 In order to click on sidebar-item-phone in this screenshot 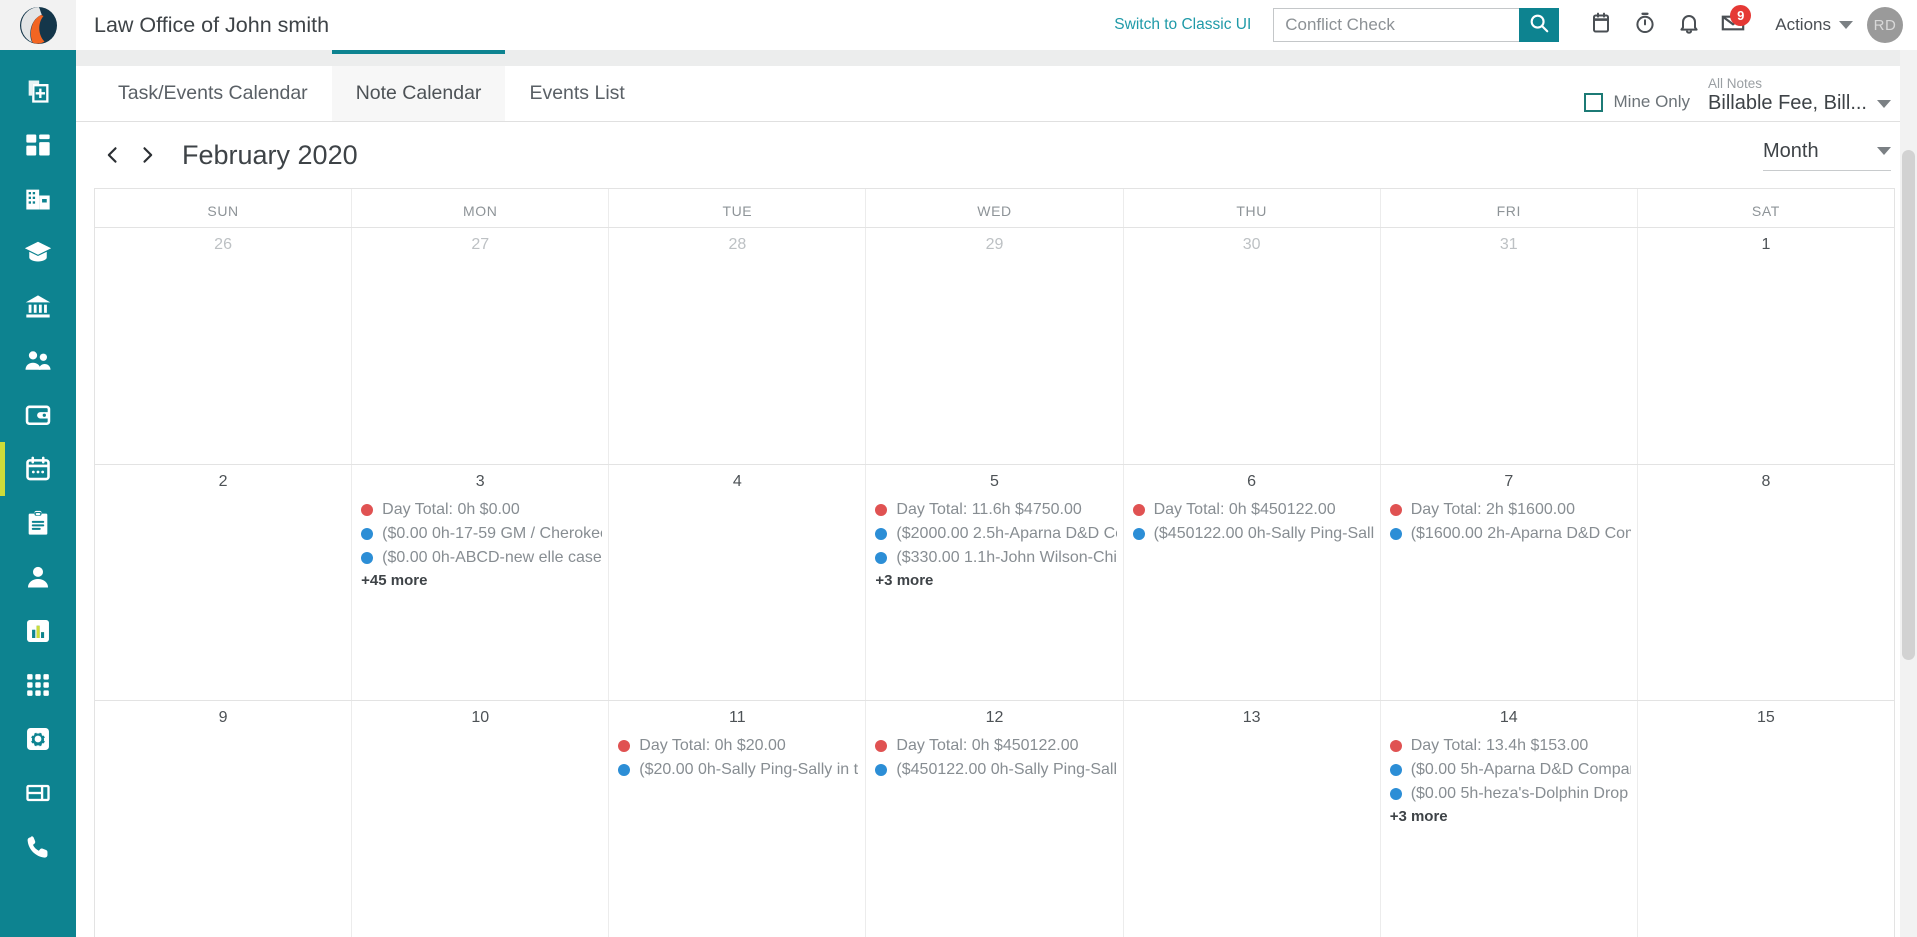, I will do `click(38, 847)`.